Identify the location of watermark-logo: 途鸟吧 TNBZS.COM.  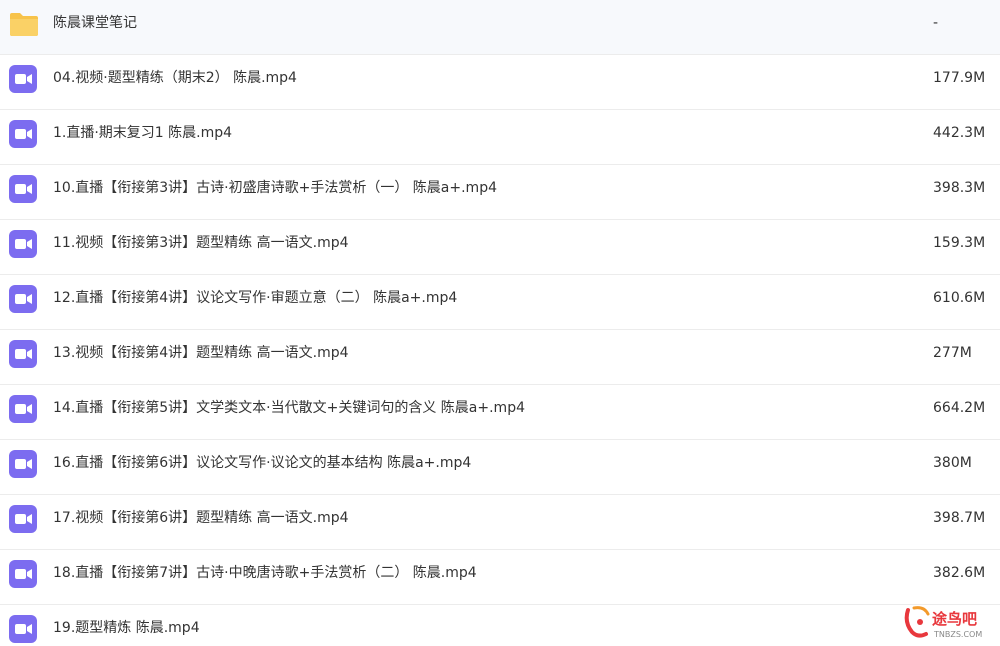
(948, 622).